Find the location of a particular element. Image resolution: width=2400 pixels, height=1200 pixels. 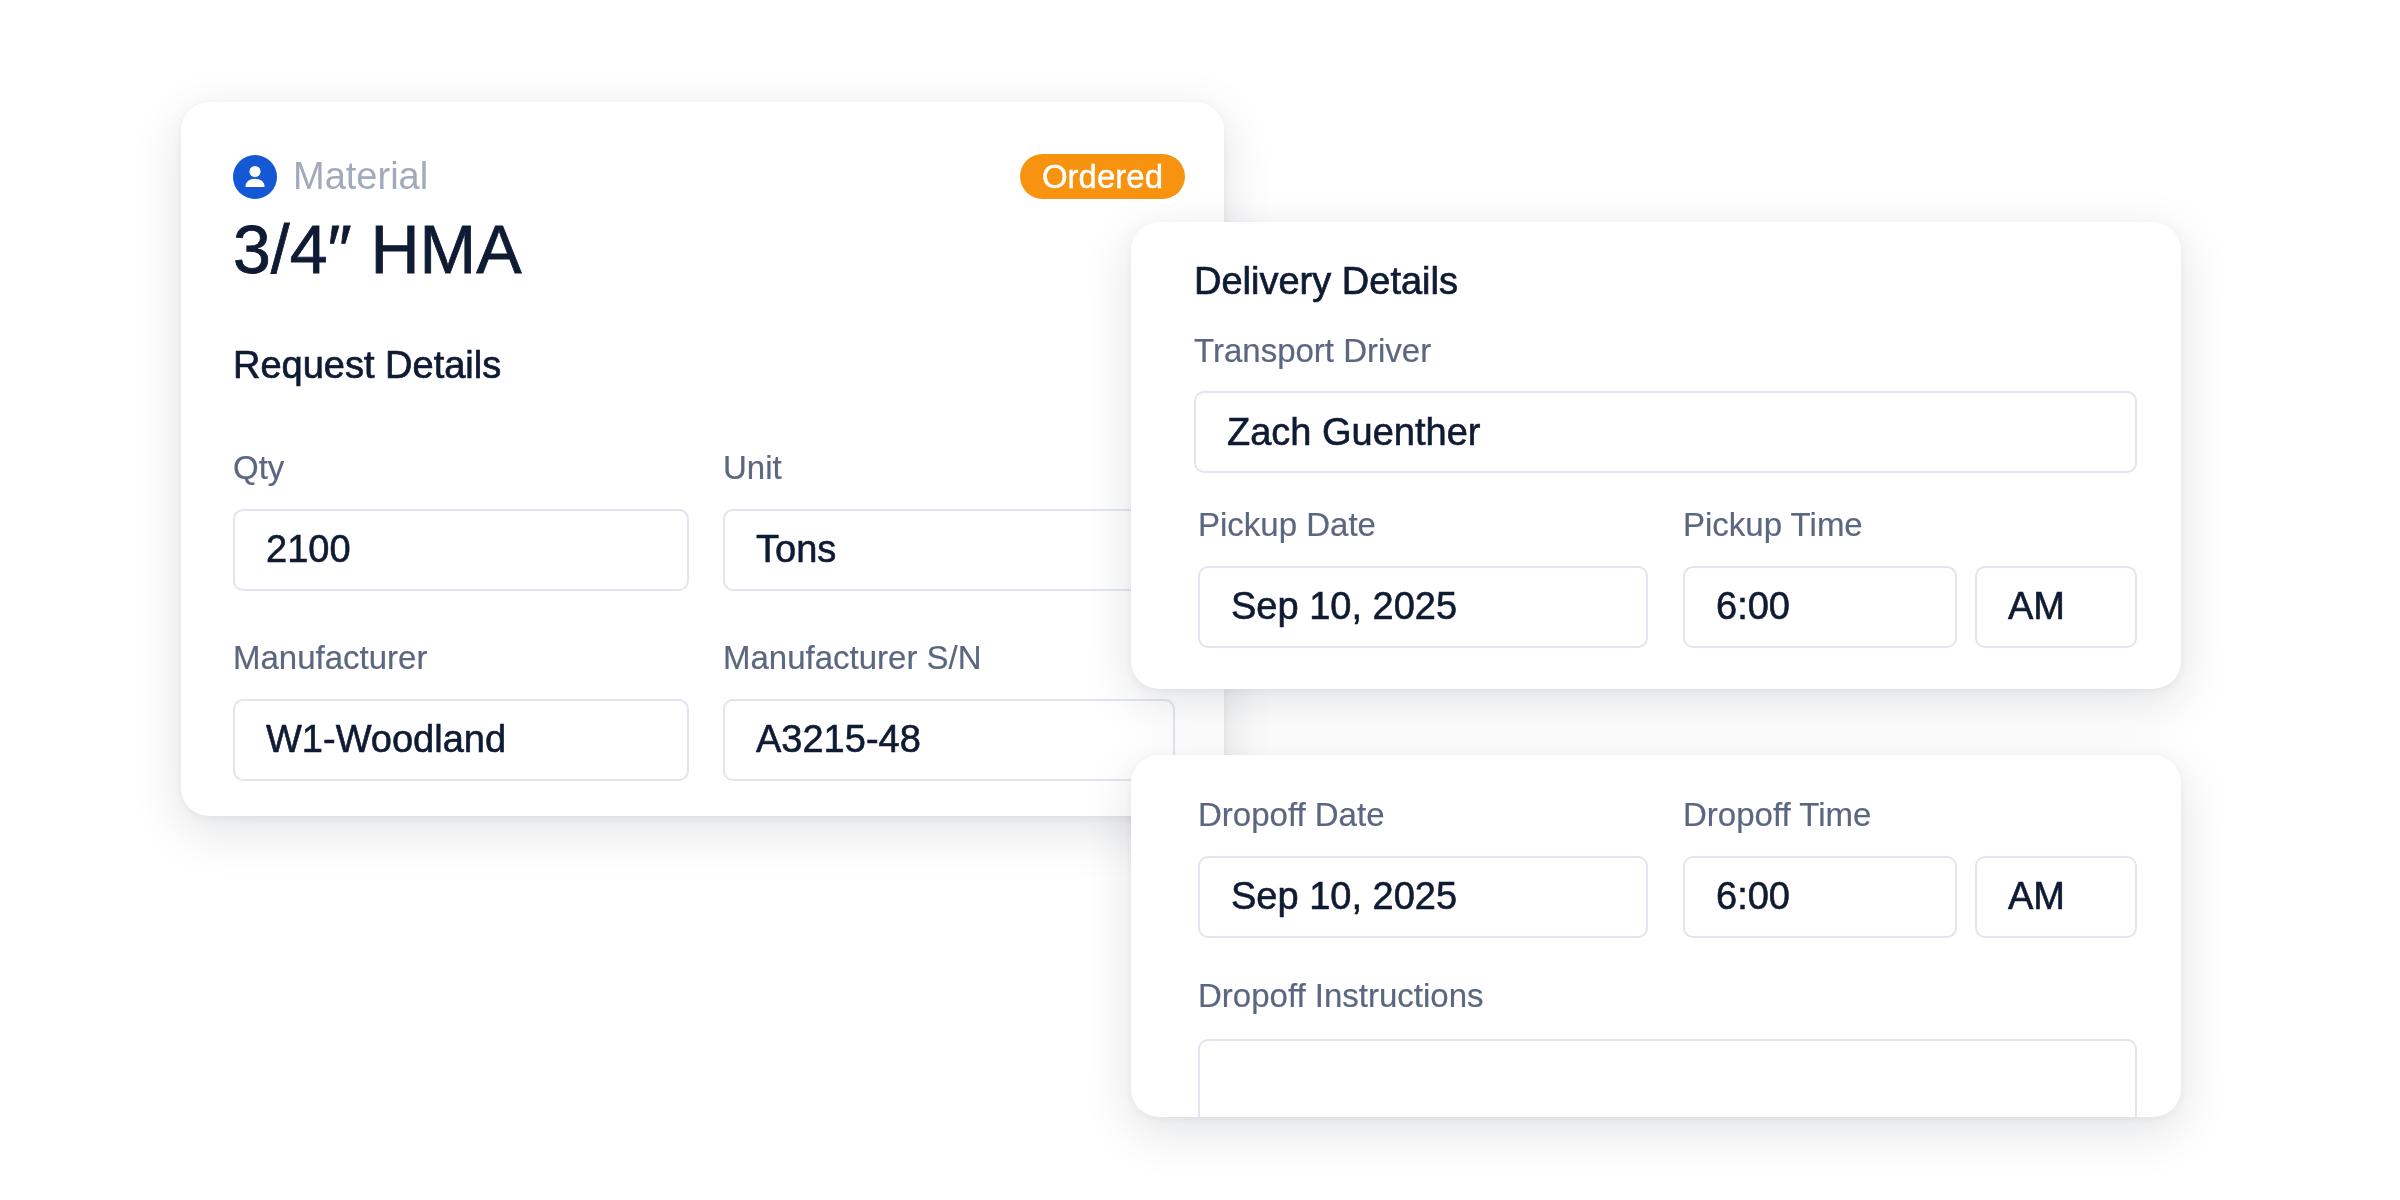

text-field: Tons is located at coordinates (927, 550).